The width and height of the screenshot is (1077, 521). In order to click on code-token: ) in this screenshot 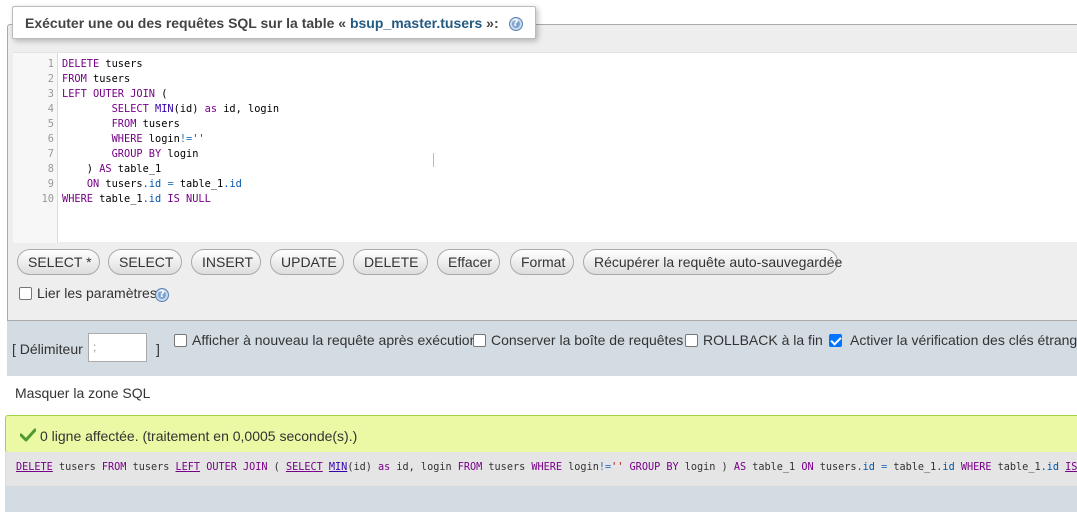, I will do `click(81, 169)`.